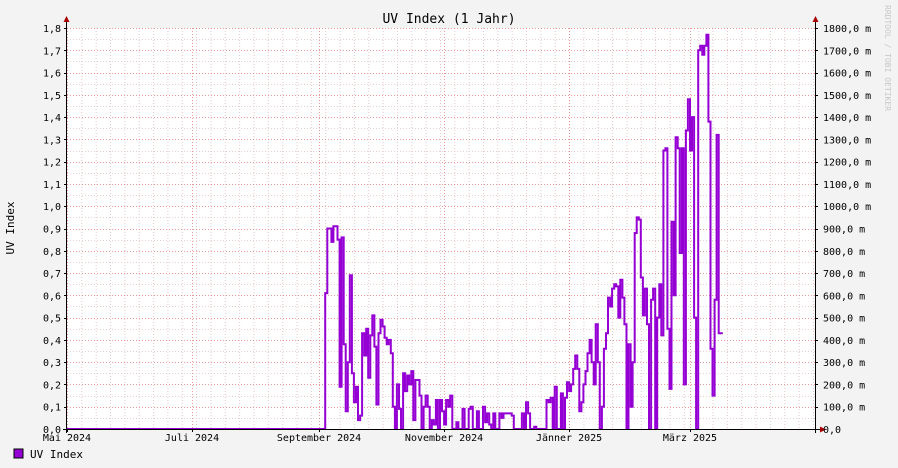  I want to click on left-tick-label: 1,5, so click(52, 96).